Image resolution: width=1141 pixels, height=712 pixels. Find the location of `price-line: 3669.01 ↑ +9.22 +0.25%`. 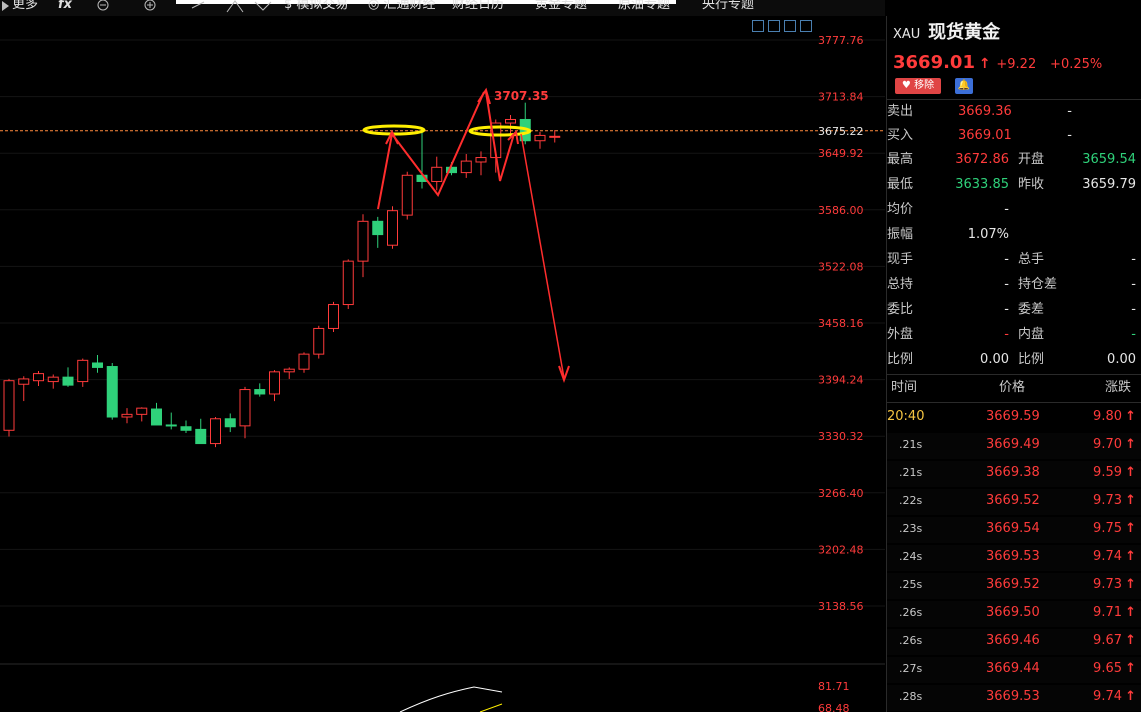

price-line: 3669.01 ↑ +9.22 +0.25% is located at coordinates (997, 63).